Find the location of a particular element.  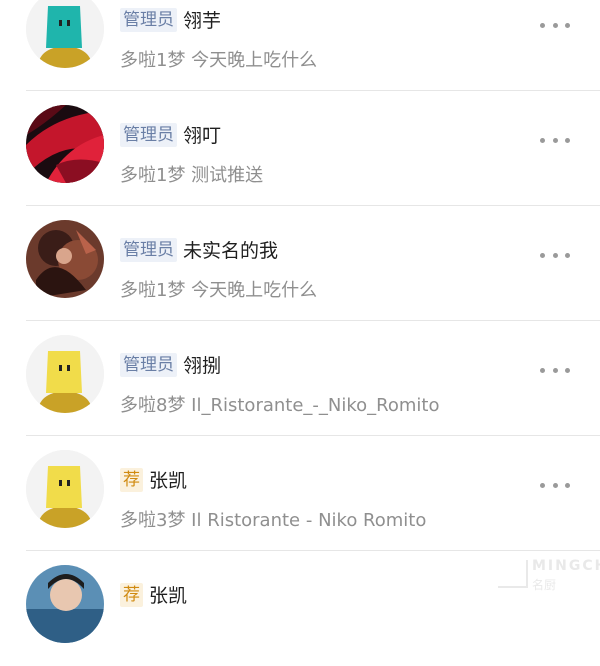

robot-teal-avatar-icon is located at coordinates (65, 34).